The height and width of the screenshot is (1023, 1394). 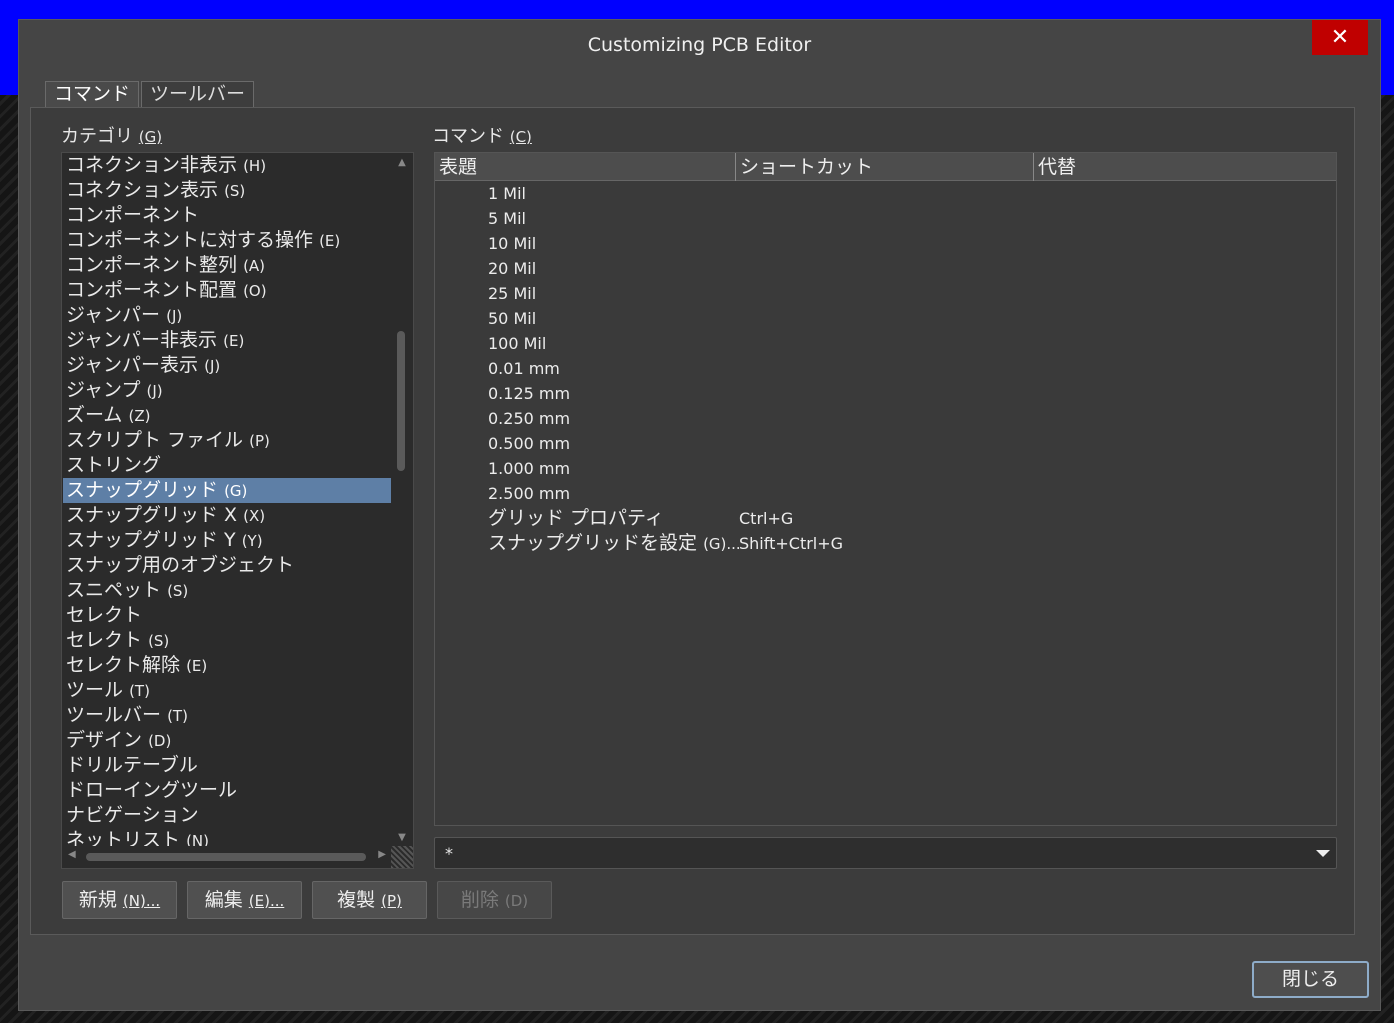 I want to click on category-item: ツール (T), so click(x=227, y=690).